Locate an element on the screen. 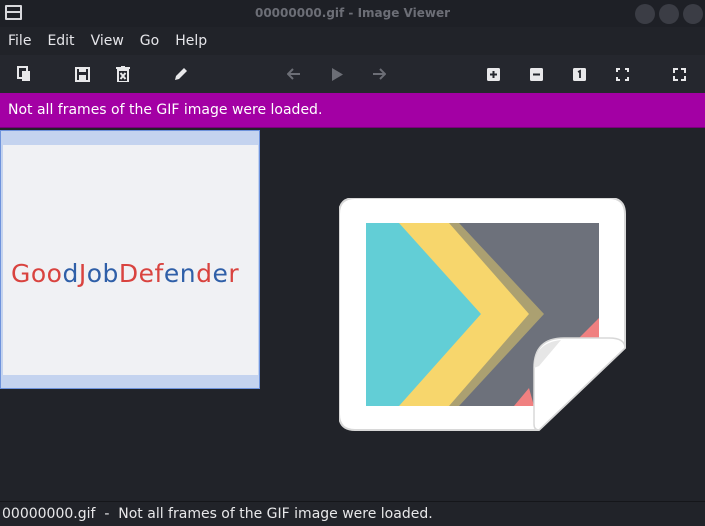 This screenshot has height=526, width=705. menu-view: View is located at coordinates (107, 41).